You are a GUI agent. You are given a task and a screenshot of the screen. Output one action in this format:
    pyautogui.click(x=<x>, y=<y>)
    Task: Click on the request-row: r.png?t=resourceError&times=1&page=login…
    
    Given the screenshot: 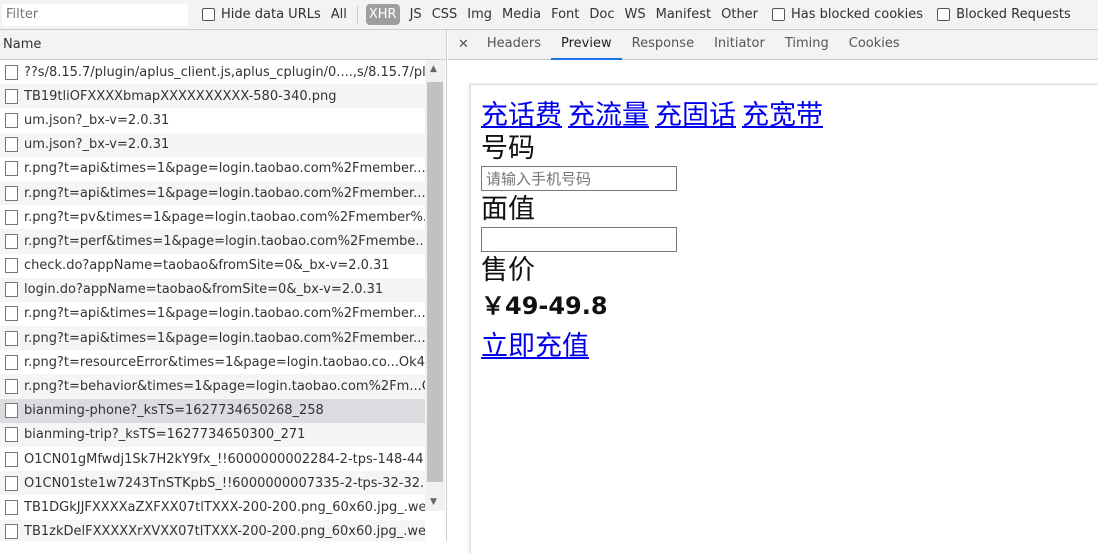 What is the action you would take?
    pyautogui.click(x=212, y=362)
    